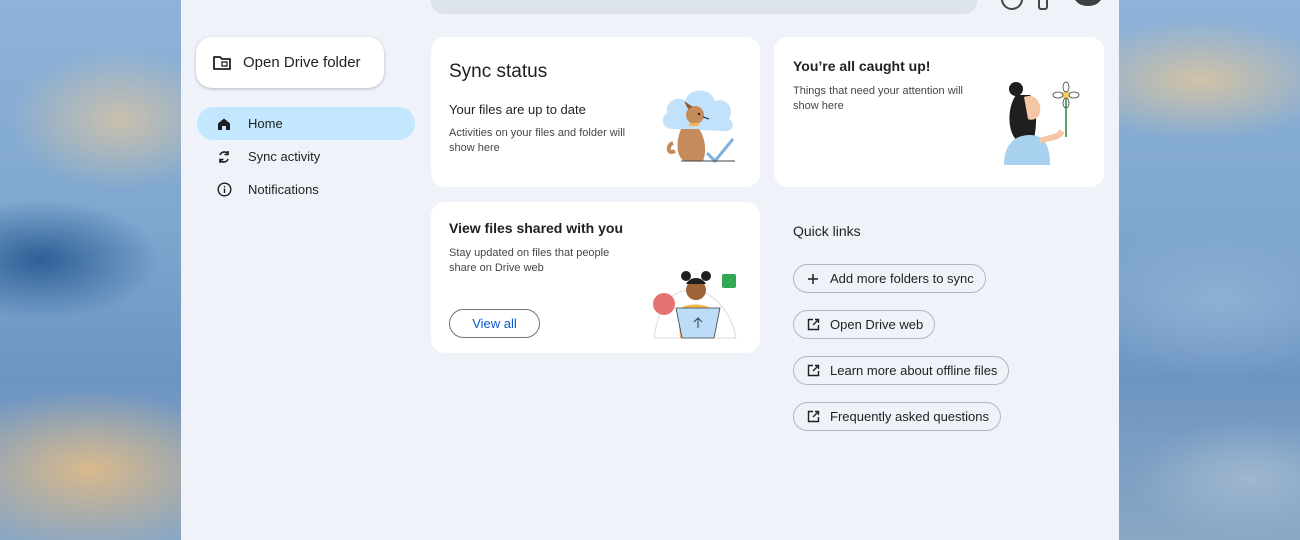 The width and height of the screenshot is (1300, 540). I want to click on help-icon, so click(1012, 5).